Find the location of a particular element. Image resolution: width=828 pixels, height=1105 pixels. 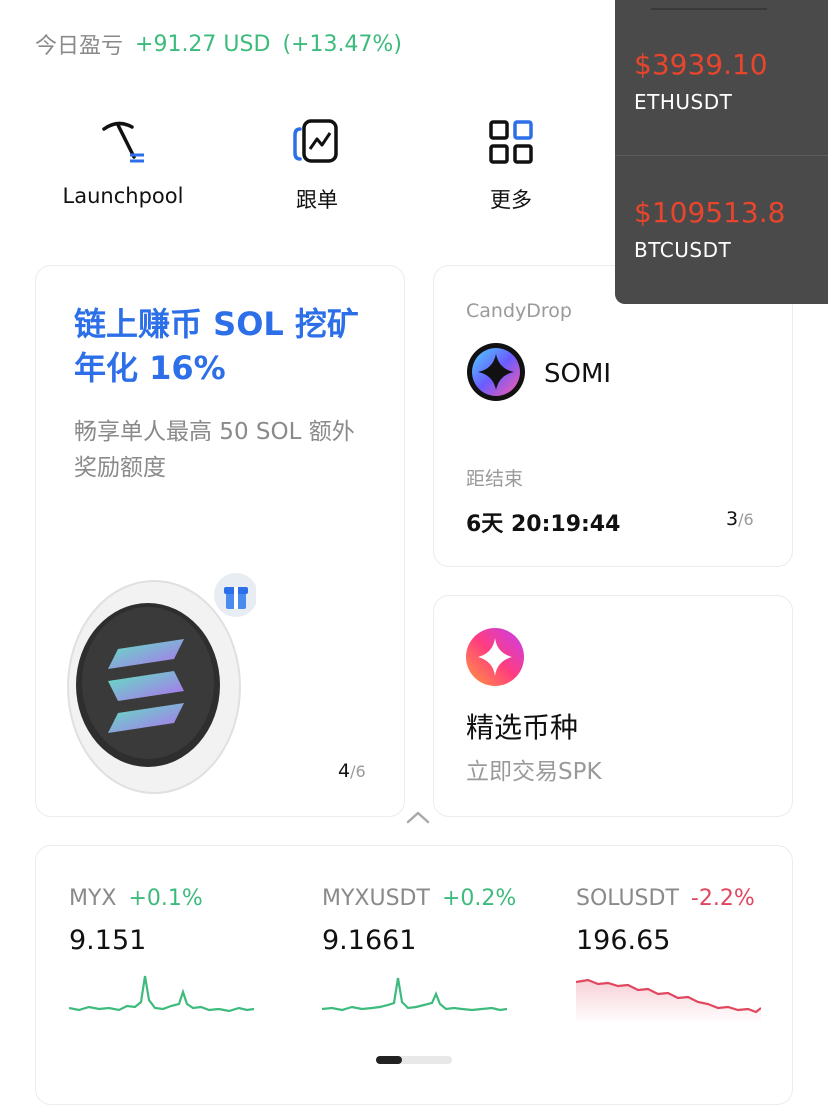

copy-trade-icon is located at coordinates (317, 142).